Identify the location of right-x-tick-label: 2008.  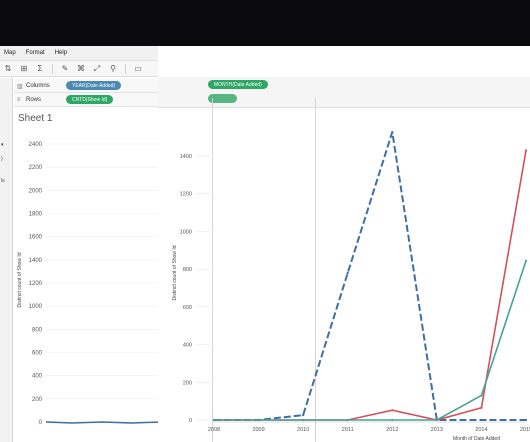
(214, 430).